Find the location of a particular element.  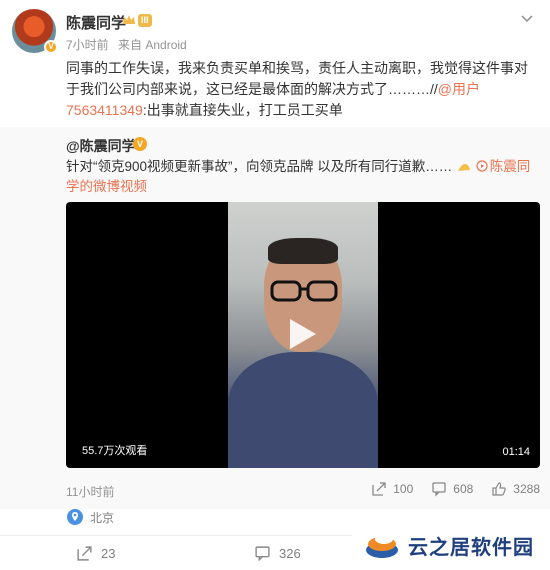

post-header: V 陈震同学 III 7小时前 来自 Android is located at coordinates (275, 31).